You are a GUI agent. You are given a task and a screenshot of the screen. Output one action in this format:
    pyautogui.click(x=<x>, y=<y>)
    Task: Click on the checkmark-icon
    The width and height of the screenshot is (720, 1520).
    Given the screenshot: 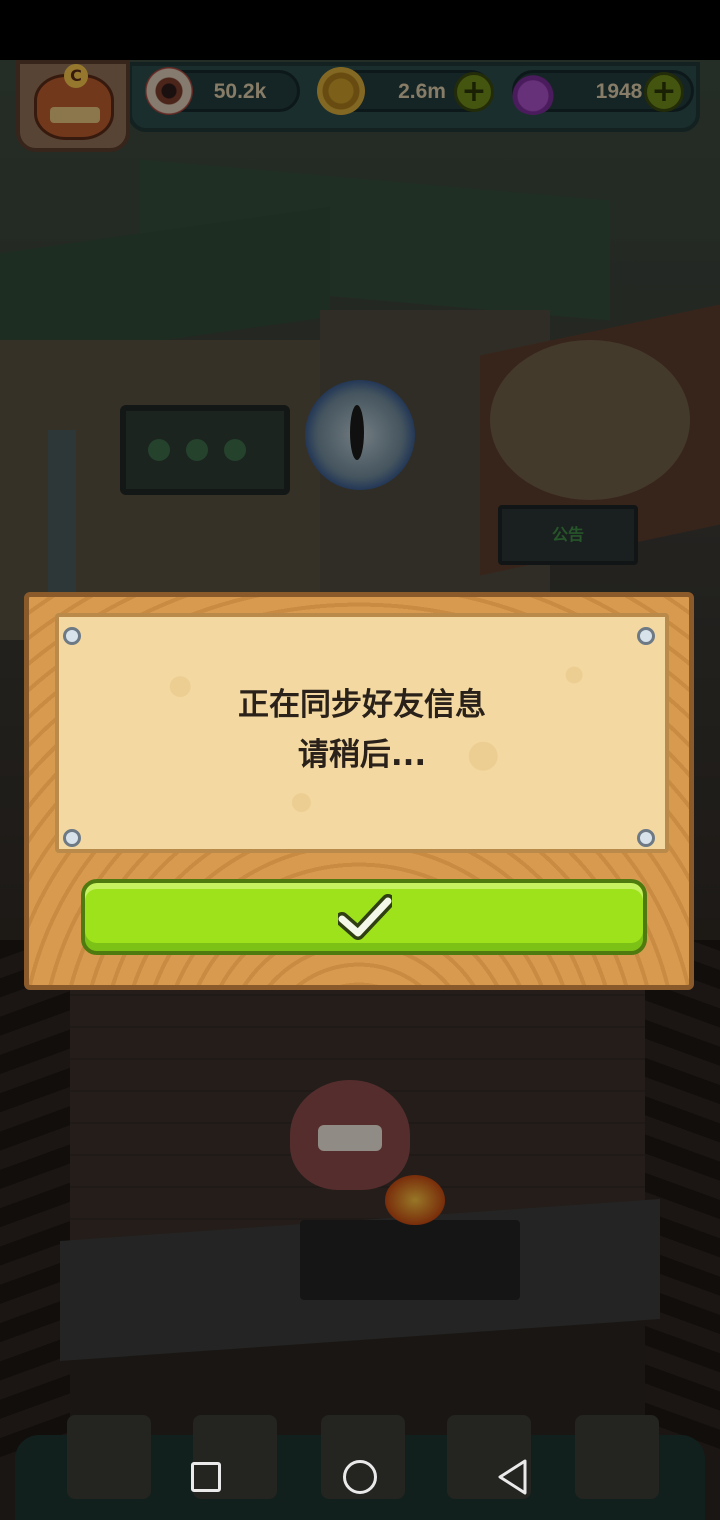 What is the action you would take?
    pyautogui.click(x=365, y=917)
    